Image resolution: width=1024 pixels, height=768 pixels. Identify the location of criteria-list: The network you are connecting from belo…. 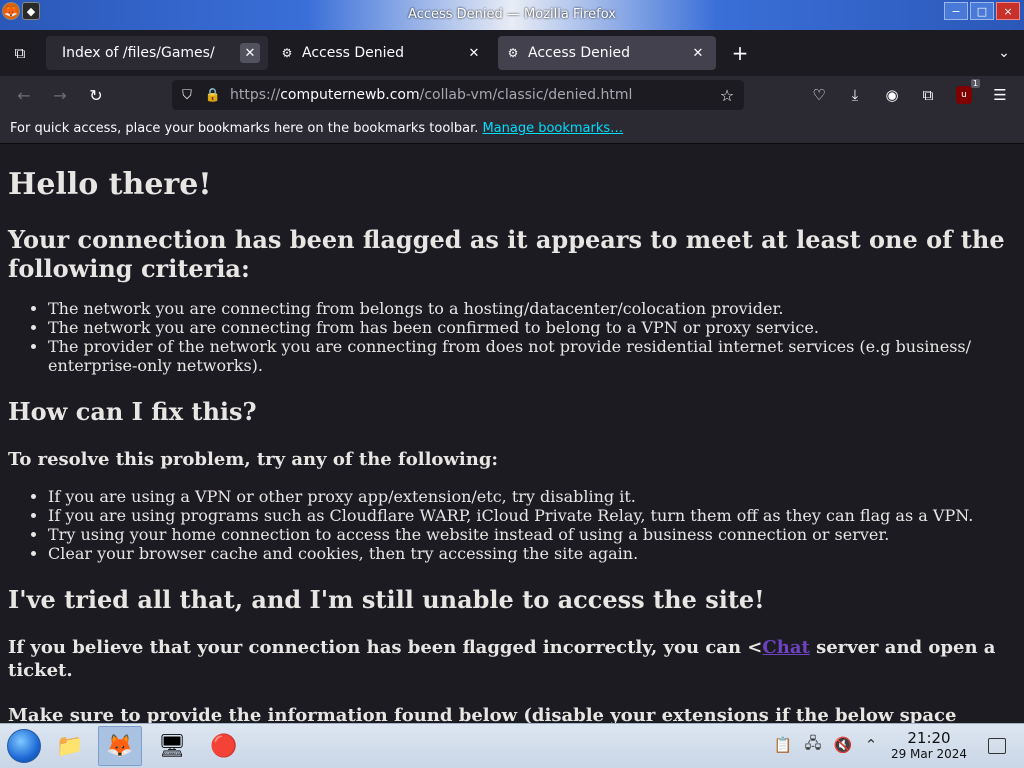
(512, 337).